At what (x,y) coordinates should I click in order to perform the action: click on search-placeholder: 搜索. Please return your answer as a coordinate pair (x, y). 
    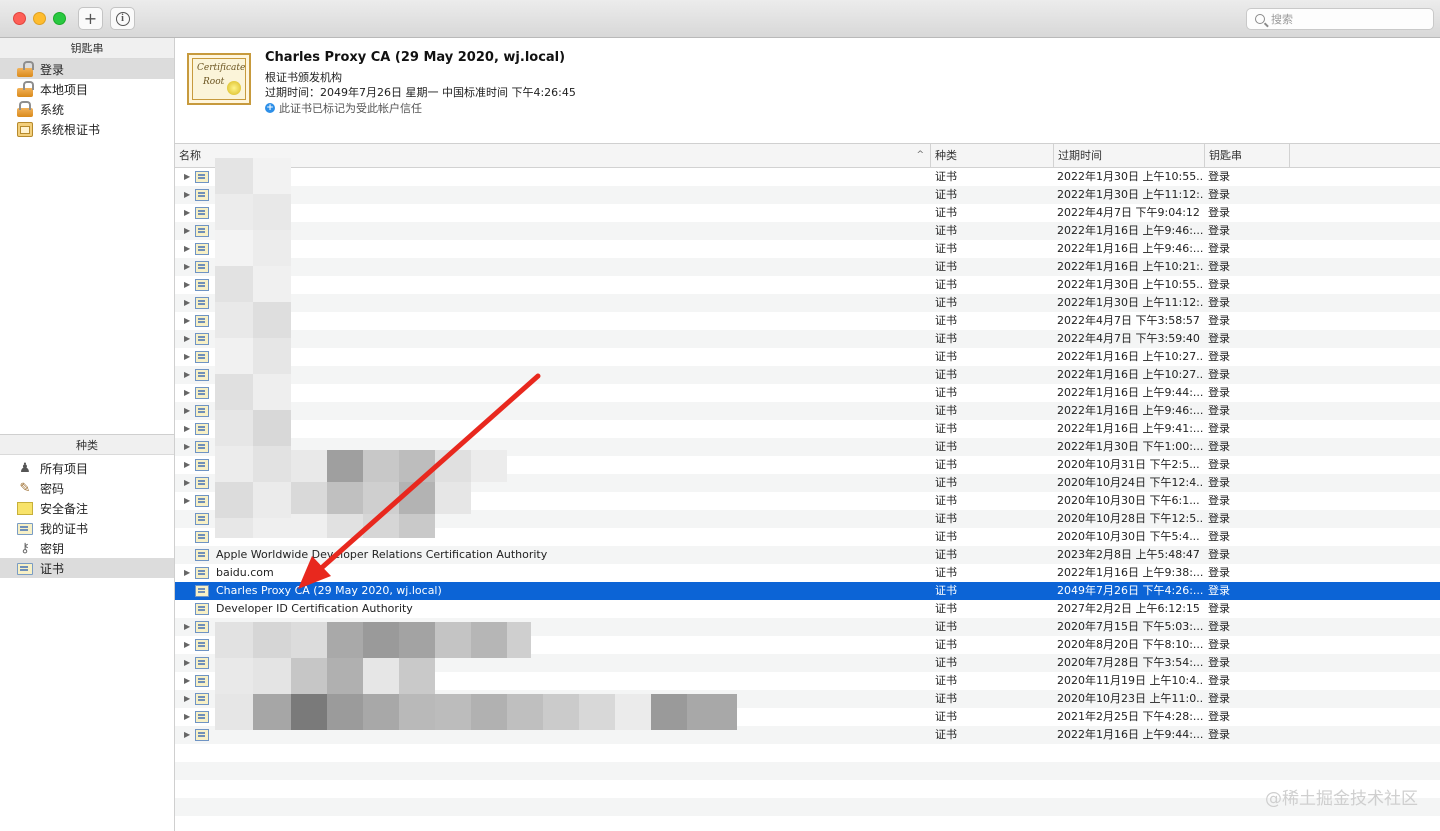
    Looking at the image, I should click on (1282, 19).